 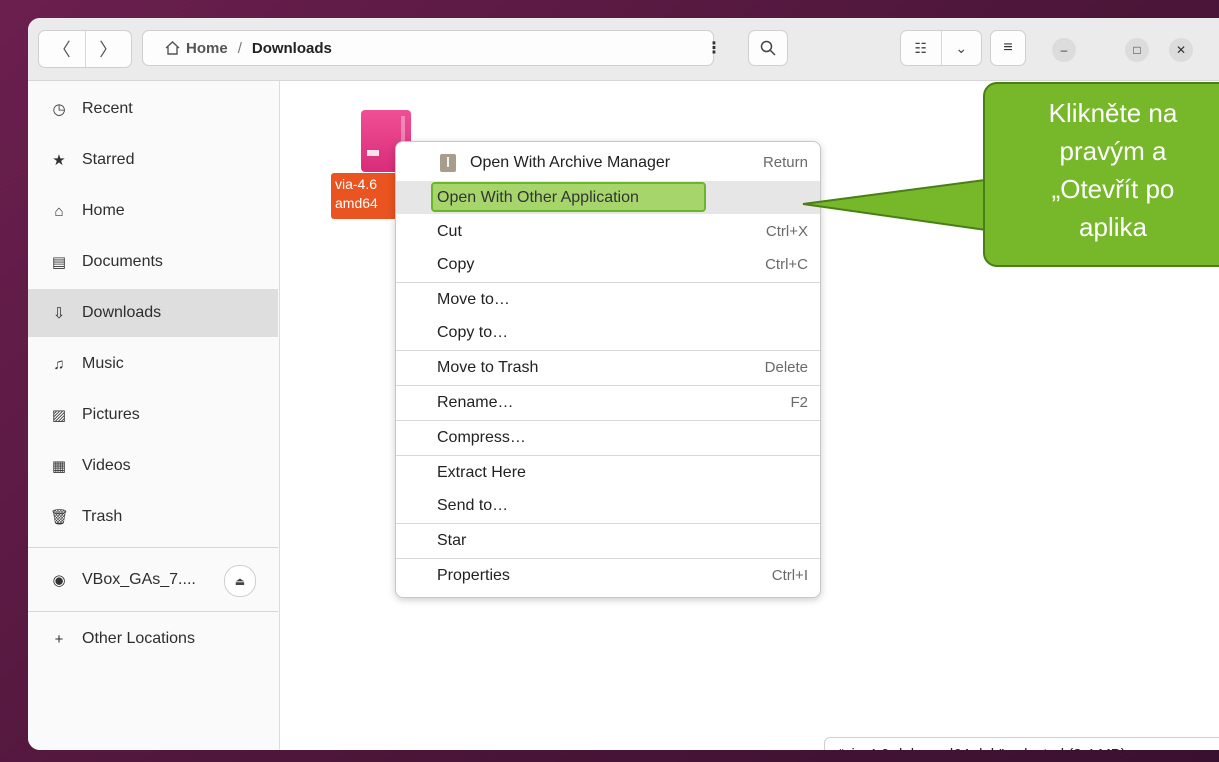 I want to click on menu-item-label: Cut, so click(x=449, y=231).